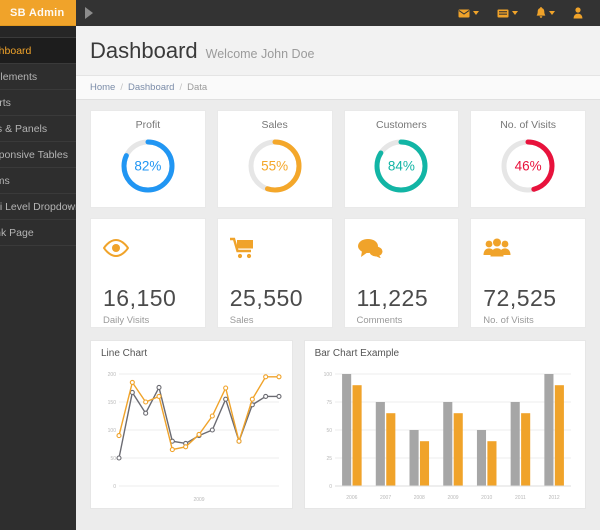  What do you see at coordinates (385, 498) in the screenshot?
I see `svg-text: 2007` at bounding box center [385, 498].